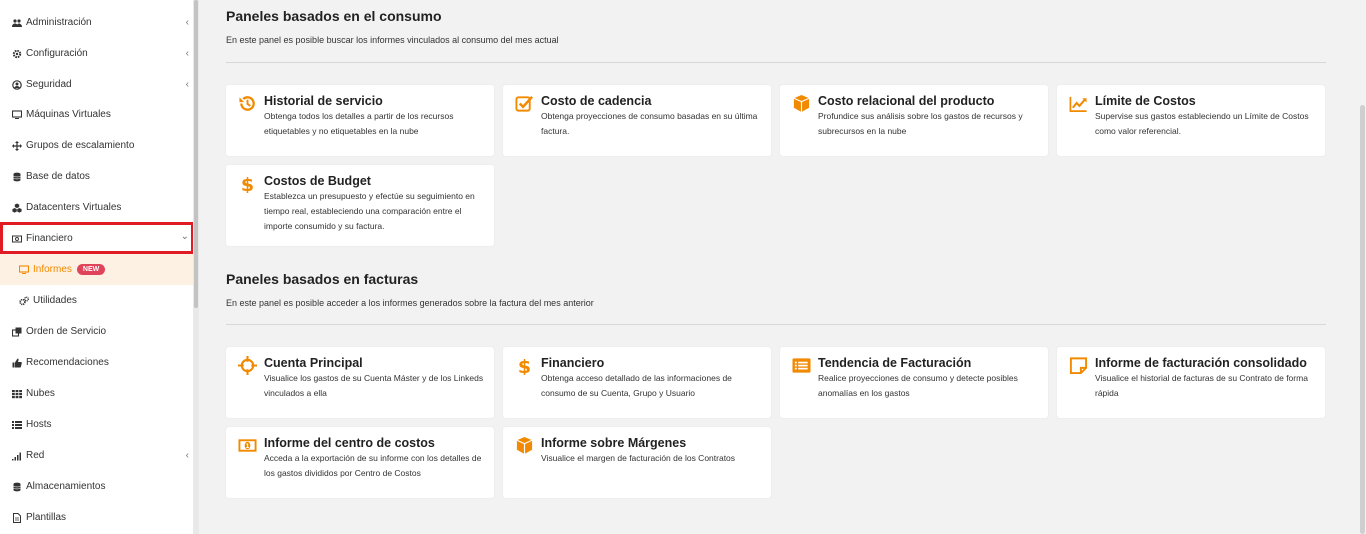 The width and height of the screenshot is (1366, 534). What do you see at coordinates (17, 54) in the screenshot?
I see `gear-icon` at bounding box center [17, 54].